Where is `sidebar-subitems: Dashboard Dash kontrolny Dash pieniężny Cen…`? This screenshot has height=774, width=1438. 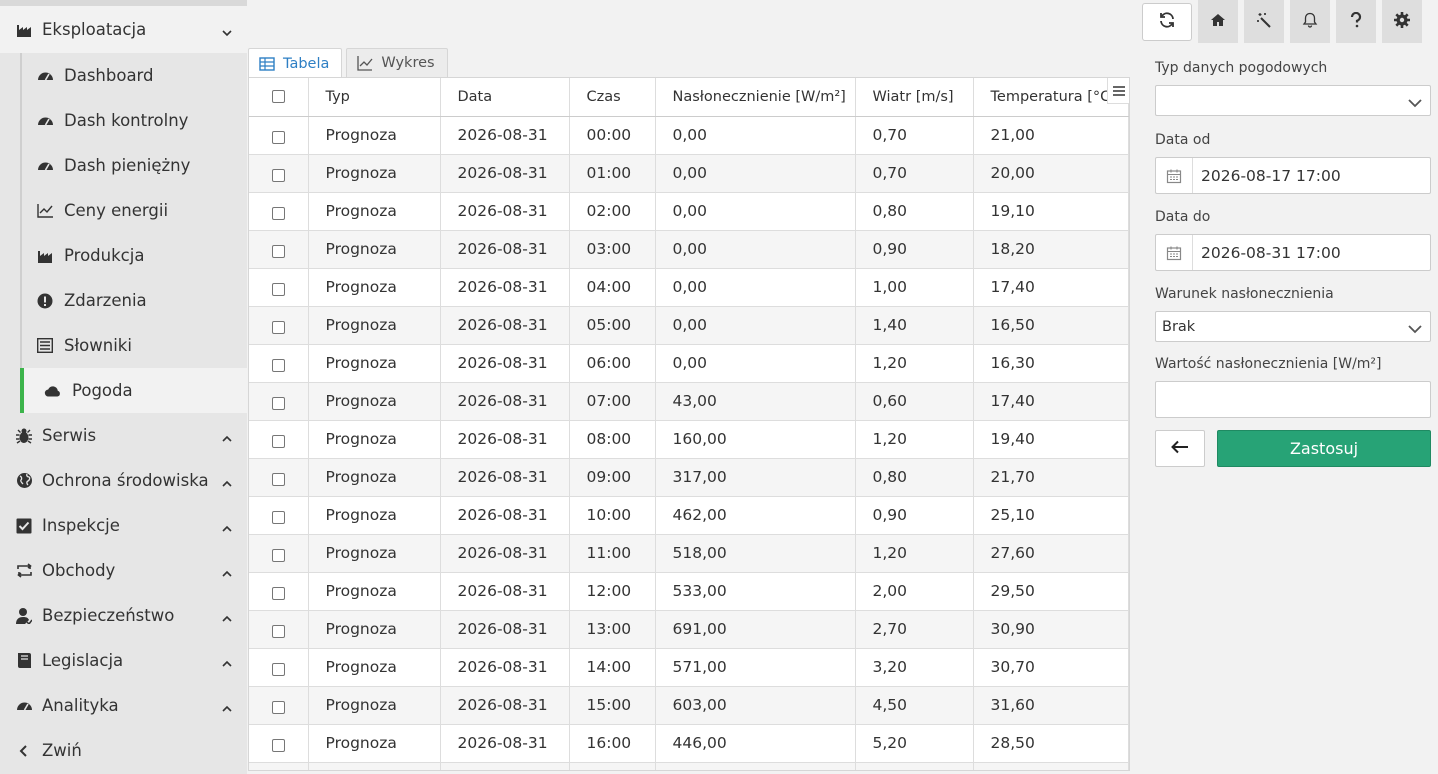 sidebar-subitems: Dashboard Dash kontrolny Dash pieniężny Cen… is located at coordinates (123, 233).